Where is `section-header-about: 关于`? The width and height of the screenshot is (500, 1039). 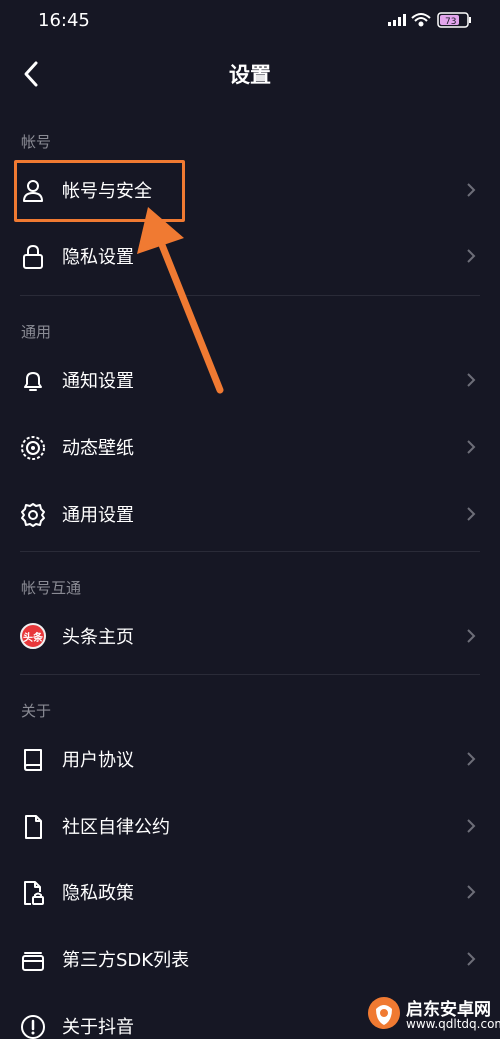 section-header-about: 关于 is located at coordinates (36, 711).